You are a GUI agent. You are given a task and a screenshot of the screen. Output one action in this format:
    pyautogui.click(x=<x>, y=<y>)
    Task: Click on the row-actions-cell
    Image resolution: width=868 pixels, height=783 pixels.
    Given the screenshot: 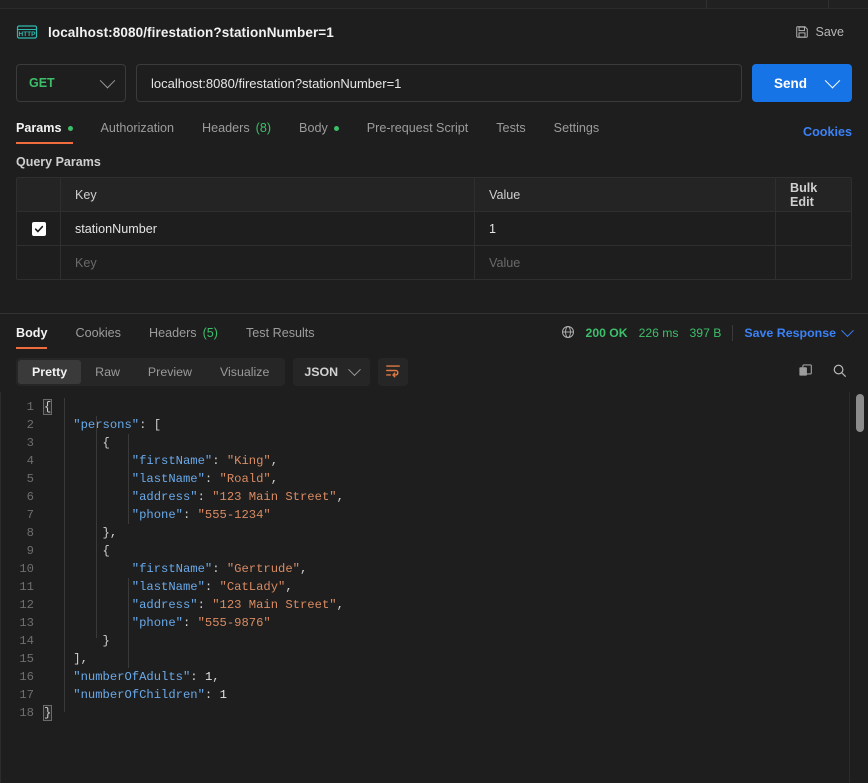 What is the action you would take?
    pyautogui.click(x=813, y=228)
    